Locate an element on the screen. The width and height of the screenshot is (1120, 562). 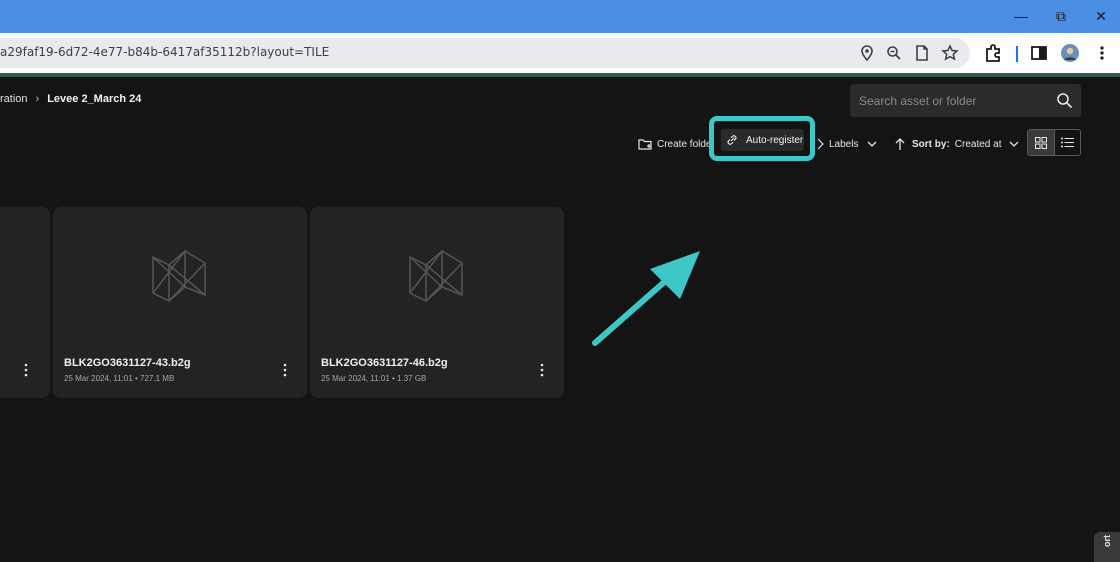
side-tab: ort is located at coordinates (1107, 547).